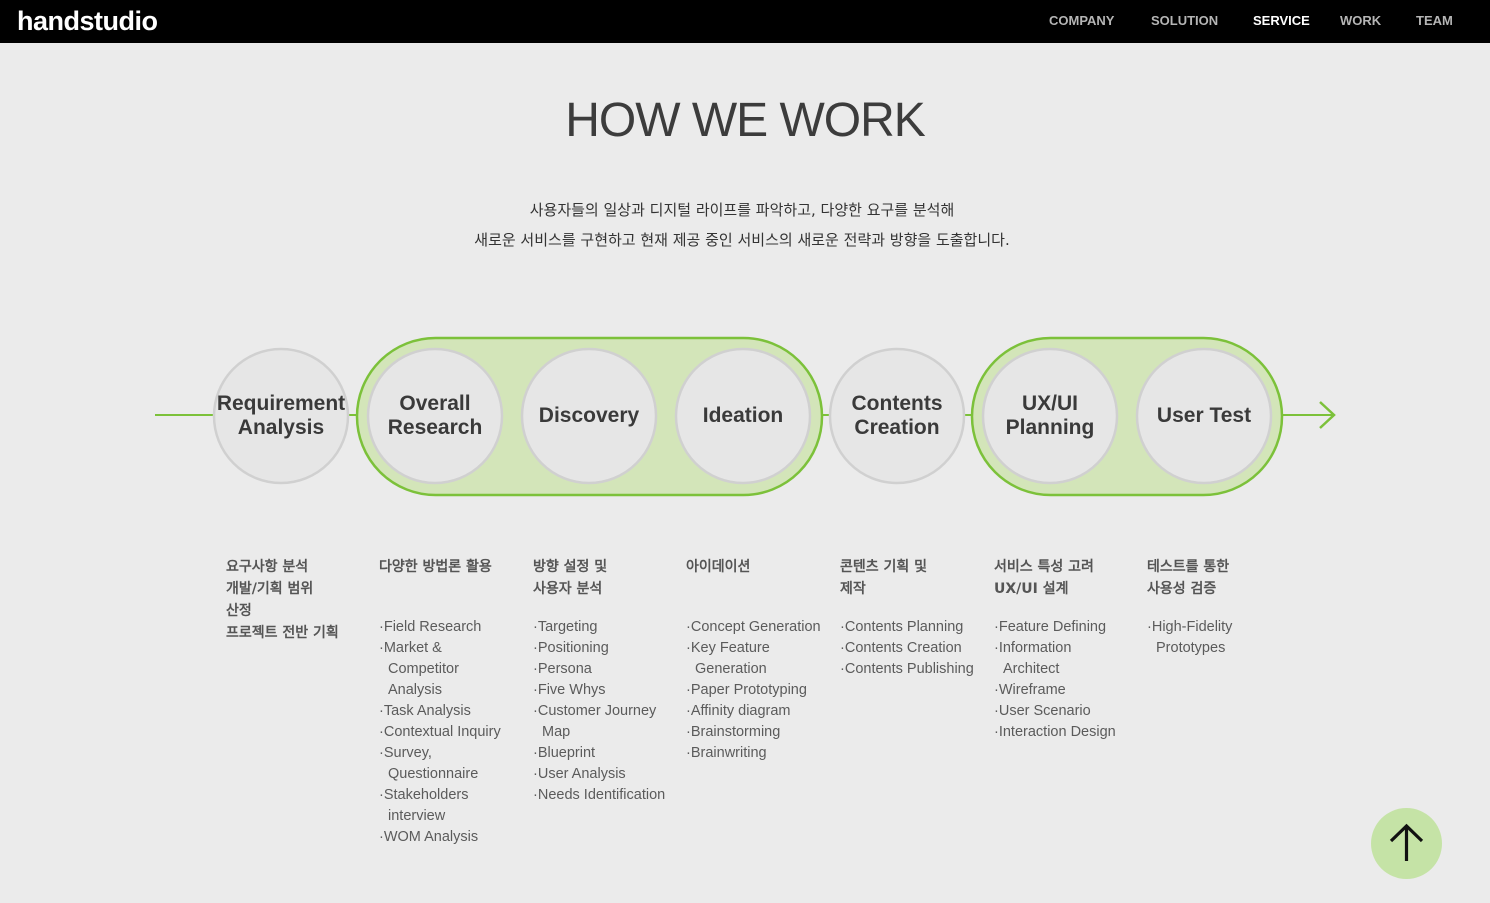 The height and width of the screenshot is (903, 1490). I want to click on list-item: Field Research, so click(447, 627).